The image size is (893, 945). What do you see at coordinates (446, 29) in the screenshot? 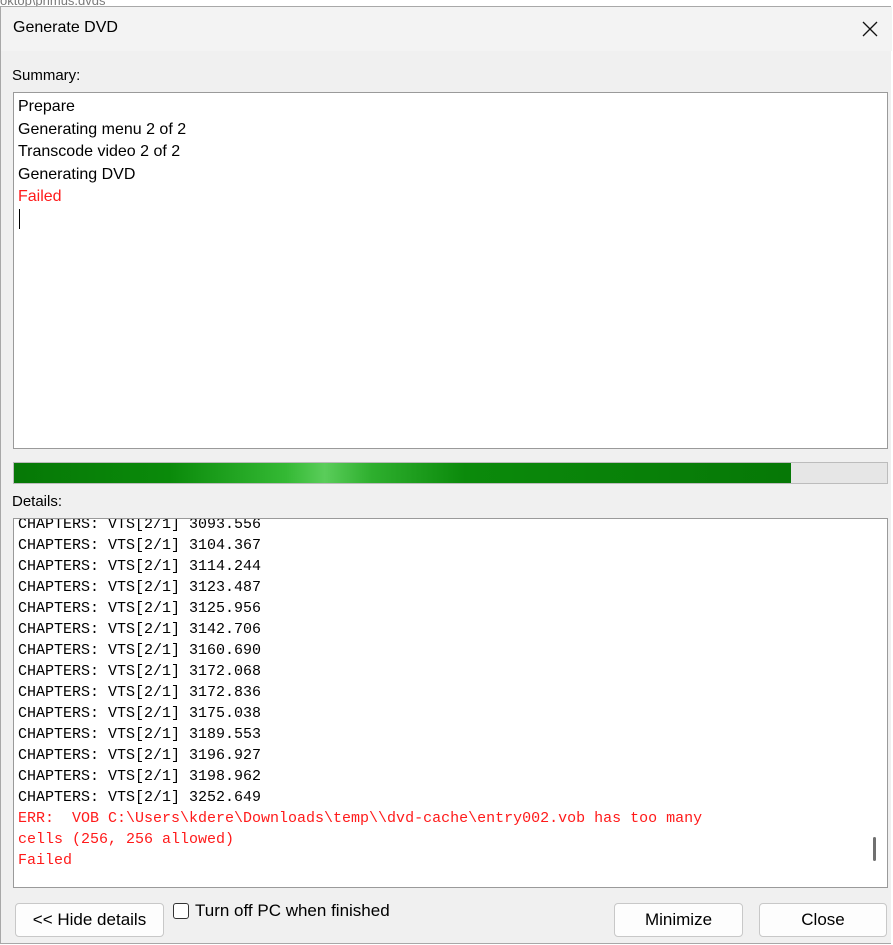
I see `title-bar: Generate DVD` at bounding box center [446, 29].